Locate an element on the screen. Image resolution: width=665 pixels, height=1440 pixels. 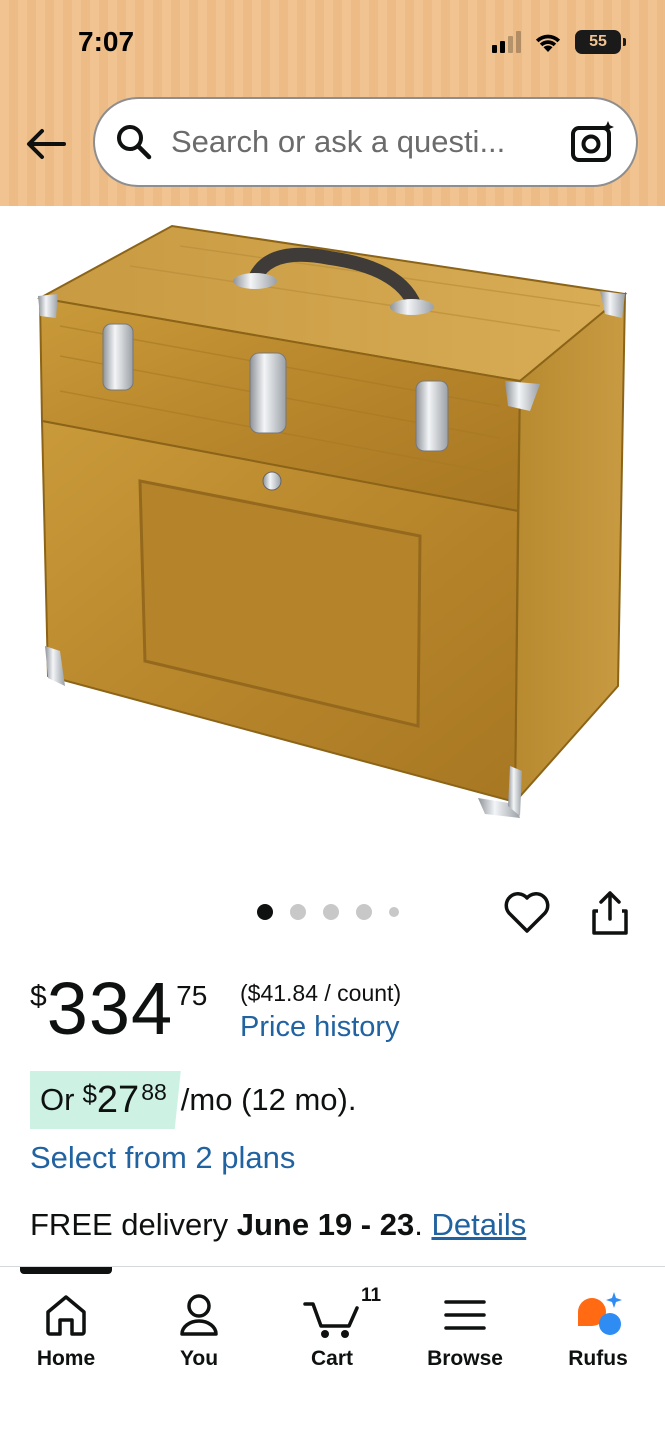
nav-rufus: Rufus is located at coordinates (598, 1328).